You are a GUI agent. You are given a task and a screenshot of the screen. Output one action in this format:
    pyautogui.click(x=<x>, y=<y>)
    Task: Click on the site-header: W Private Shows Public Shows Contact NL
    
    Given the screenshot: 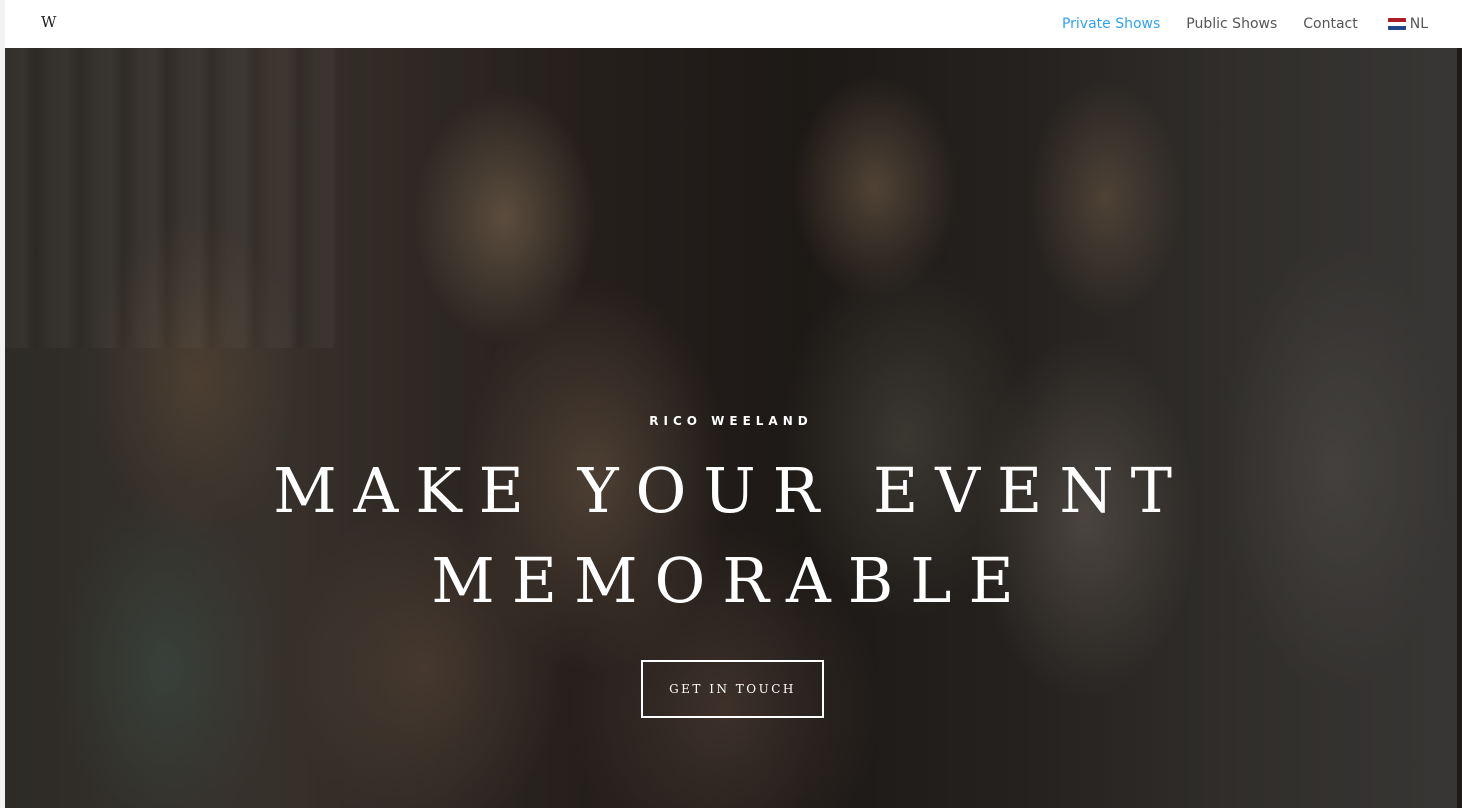 What is the action you would take?
    pyautogui.click(x=733, y=24)
    